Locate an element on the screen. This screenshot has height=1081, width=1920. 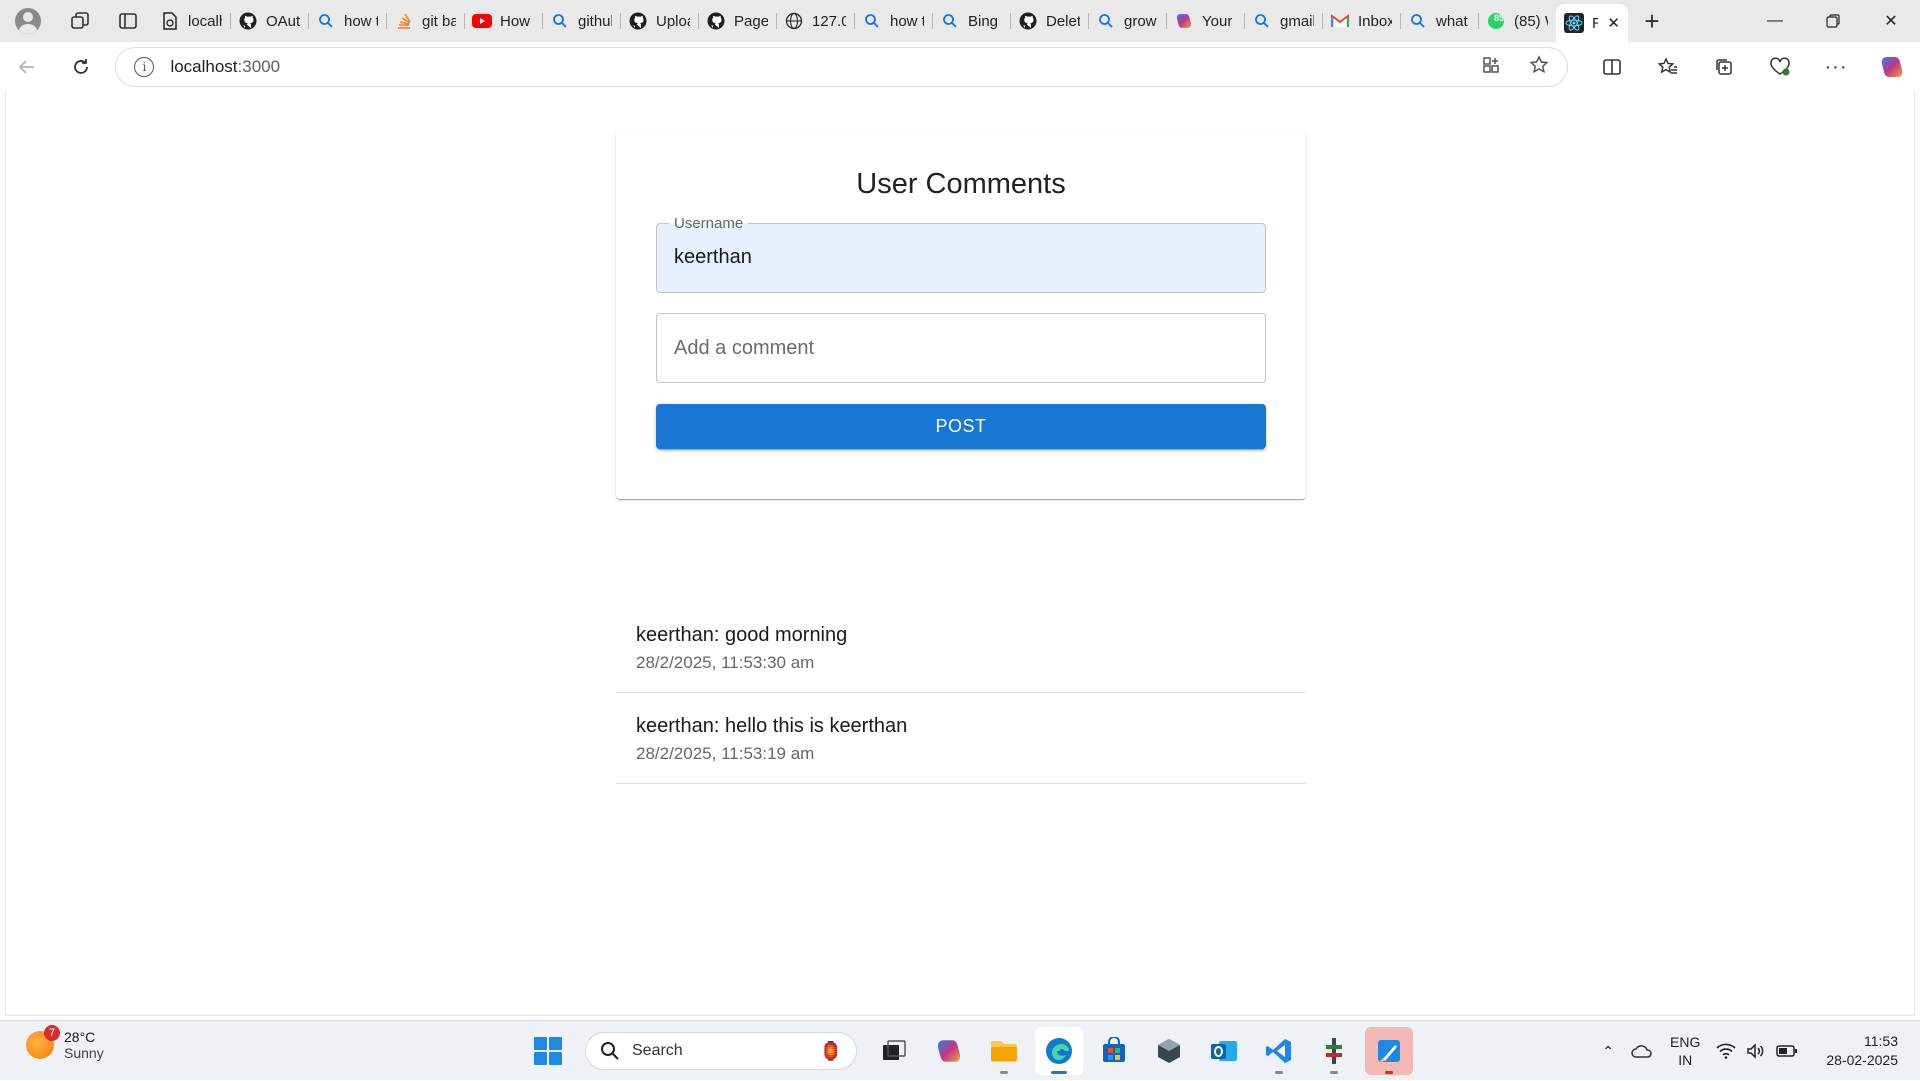
weather-widget: 7 28°C Sunny is located at coordinates (65, 1043).